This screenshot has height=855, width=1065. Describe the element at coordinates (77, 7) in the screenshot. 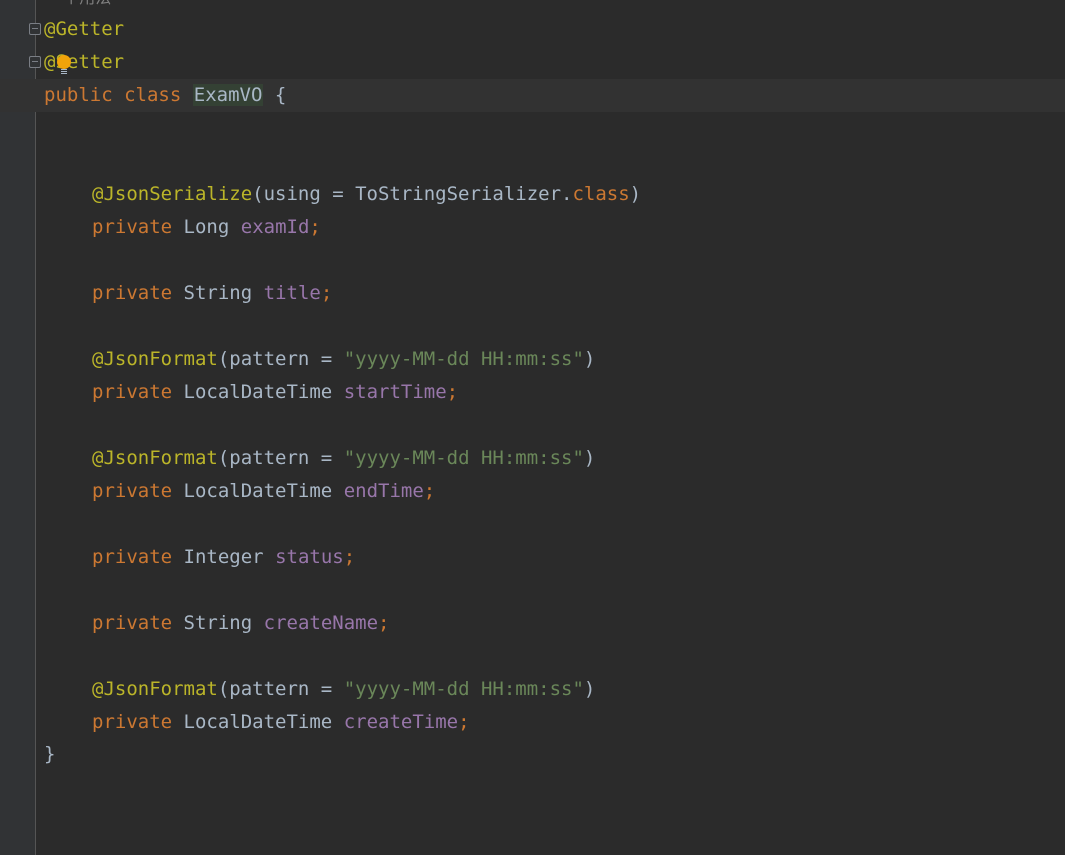

I see `usages-hint: * 个用法` at that location.